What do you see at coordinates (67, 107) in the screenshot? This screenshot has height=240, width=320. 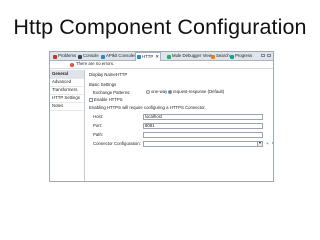 I see `nav-item-notes: Notes` at bounding box center [67, 107].